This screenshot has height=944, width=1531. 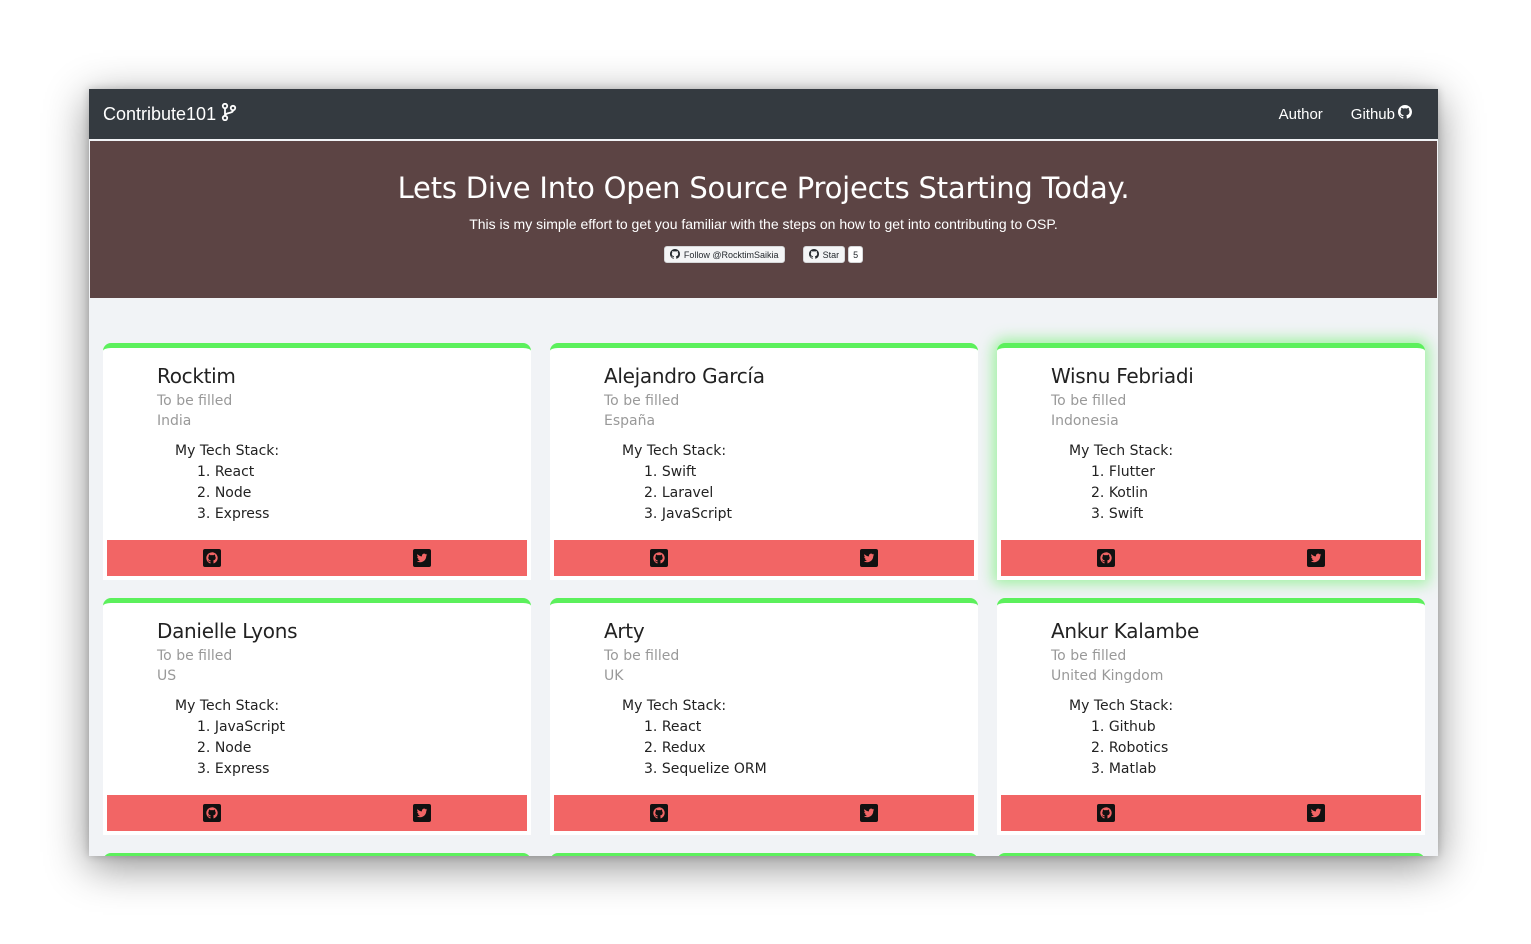 I want to click on stack-item: 3. Sequelize ORM, so click(x=705, y=769).